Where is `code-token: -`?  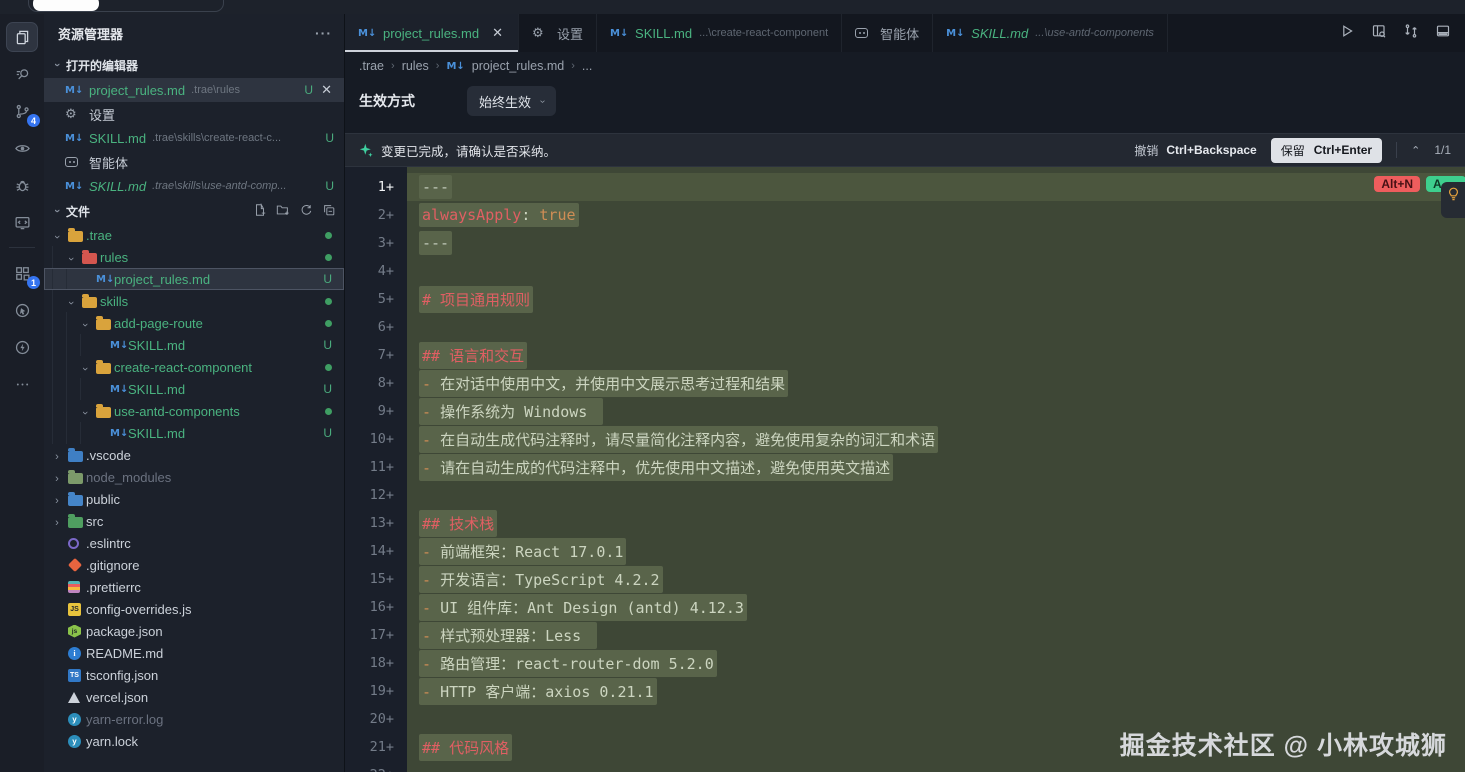 code-token: - is located at coordinates (431, 383).